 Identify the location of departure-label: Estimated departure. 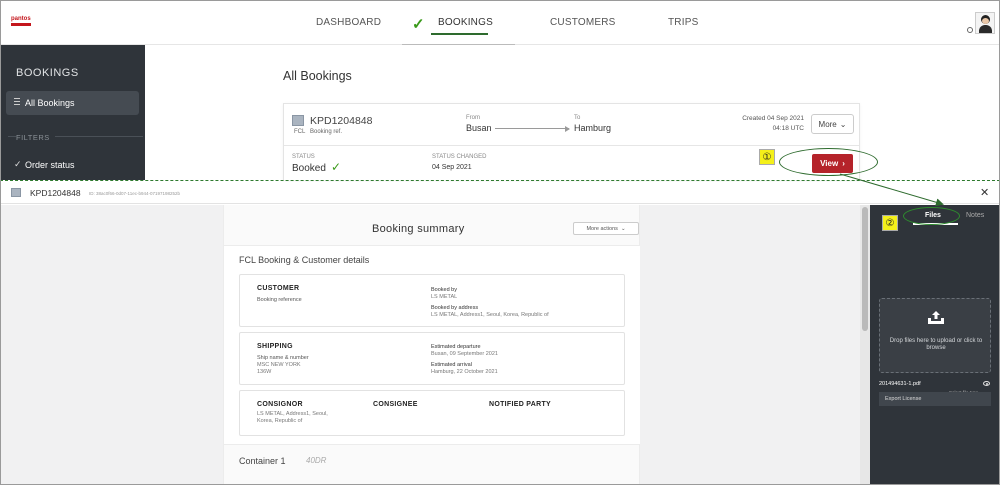
(456, 347).